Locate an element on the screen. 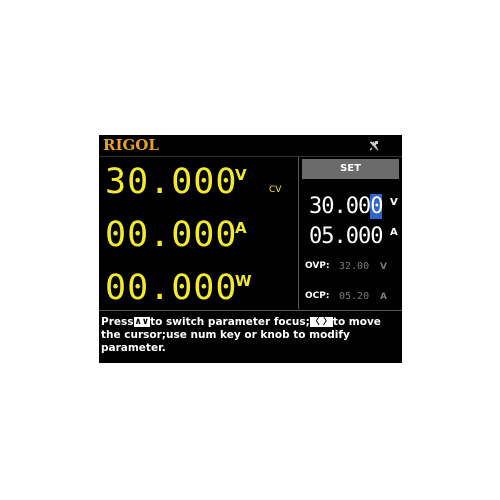 The height and width of the screenshot is (500, 500). left-right-keys-icon: 〈 〉 is located at coordinates (321, 322).